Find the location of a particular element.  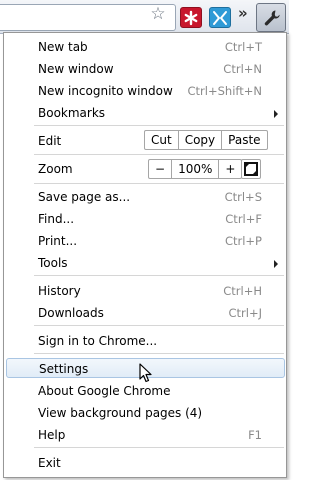

copy-button: Copy is located at coordinates (199, 140).